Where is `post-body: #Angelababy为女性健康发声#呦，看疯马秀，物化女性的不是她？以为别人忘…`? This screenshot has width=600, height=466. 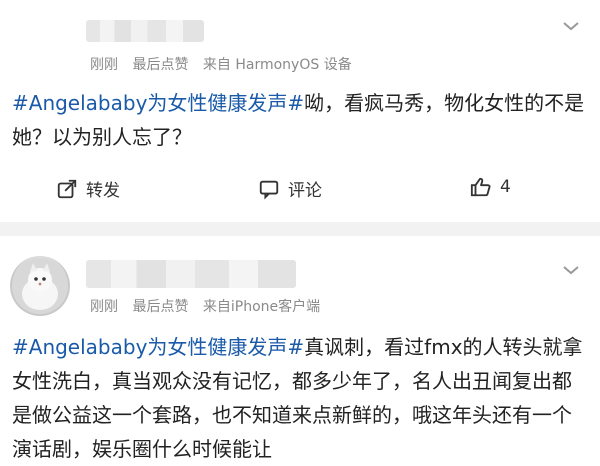
post-body: #Angelababy为女性健康发声#呦，看疯马秀，物化女性的不是她？以为别人忘… is located at coordinates (300, 120).